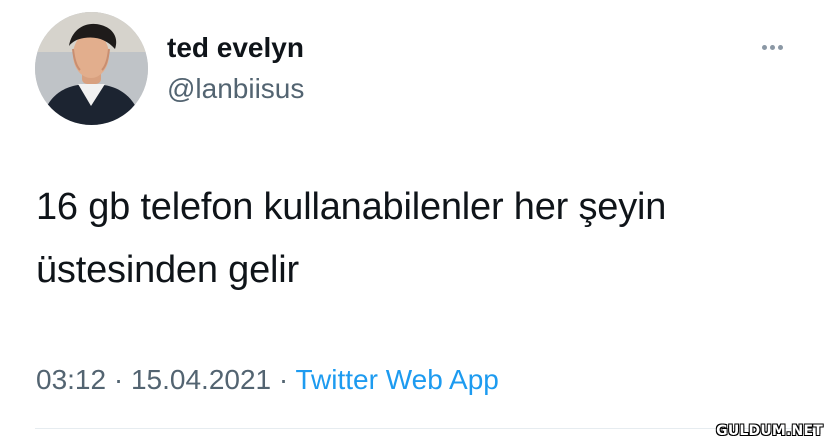  What do you see at coordinates (71, 379) in the screenshot?
I see `tweet-time: 03:12` at bounding box center [71, 379].